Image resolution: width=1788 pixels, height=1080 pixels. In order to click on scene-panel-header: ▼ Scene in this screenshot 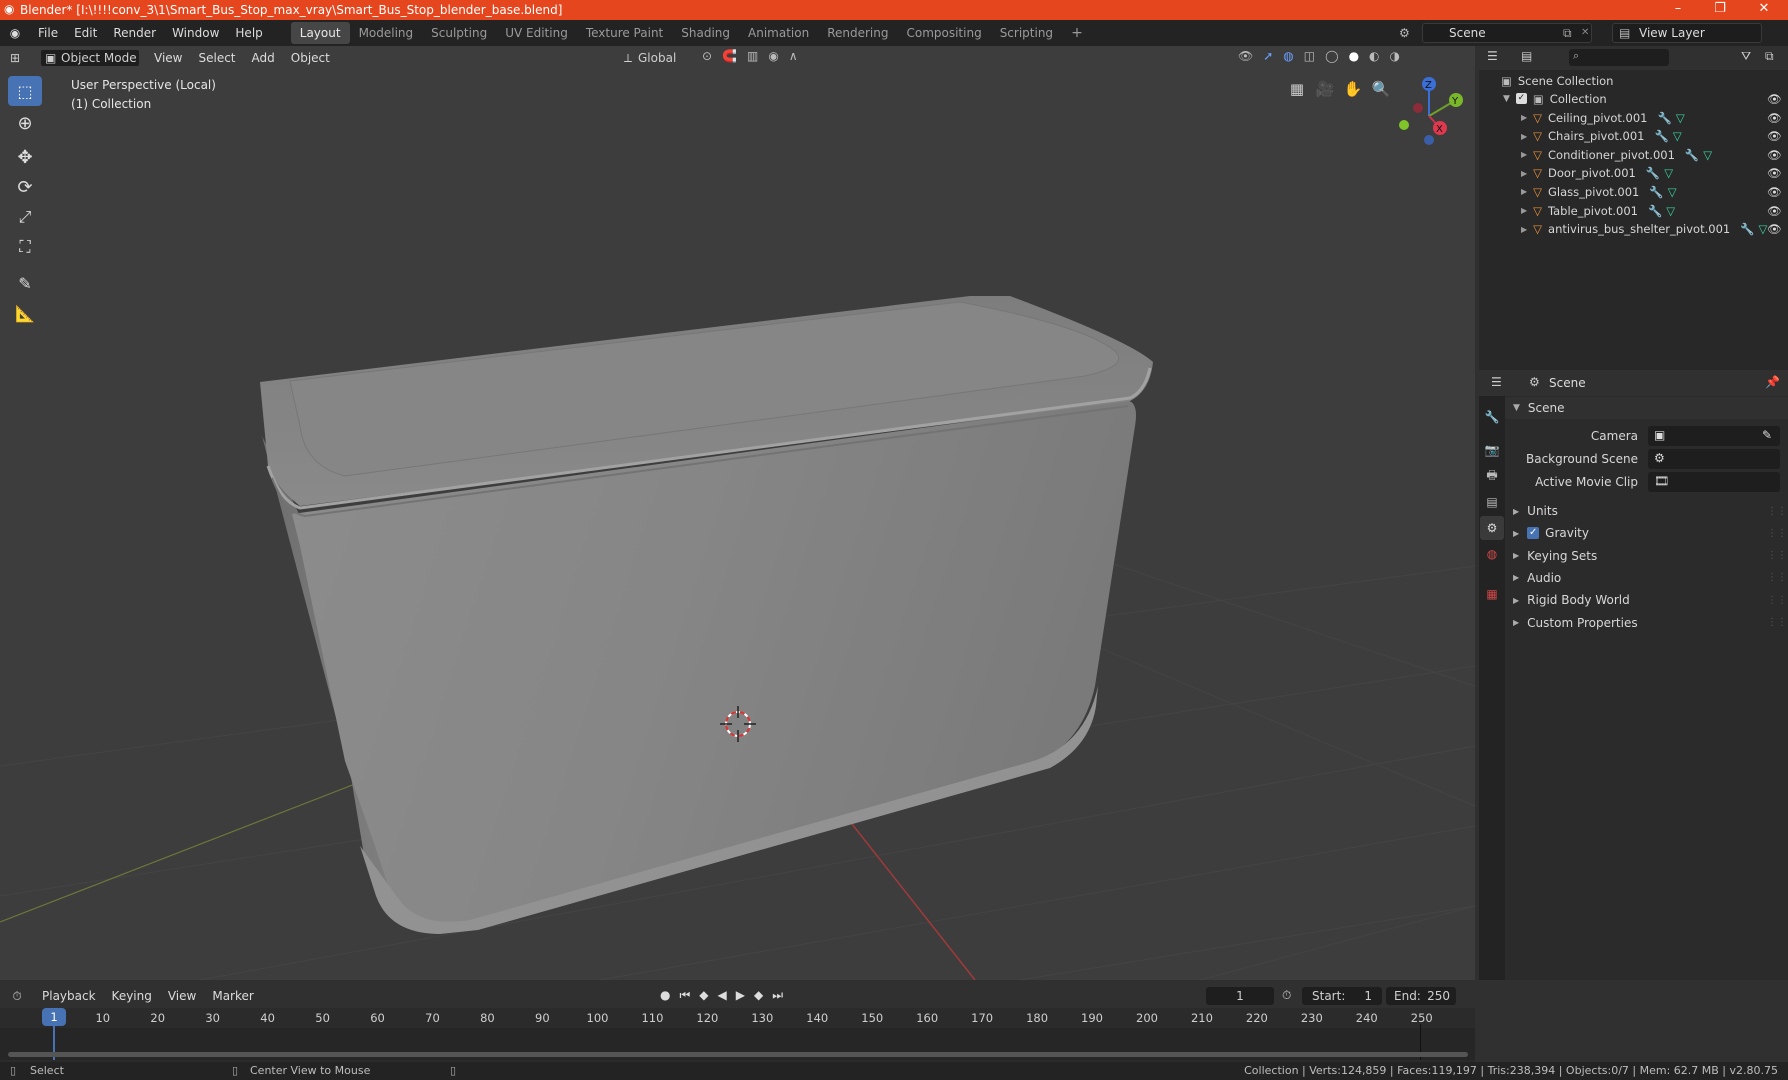, I will do `click(1646, 408)`.